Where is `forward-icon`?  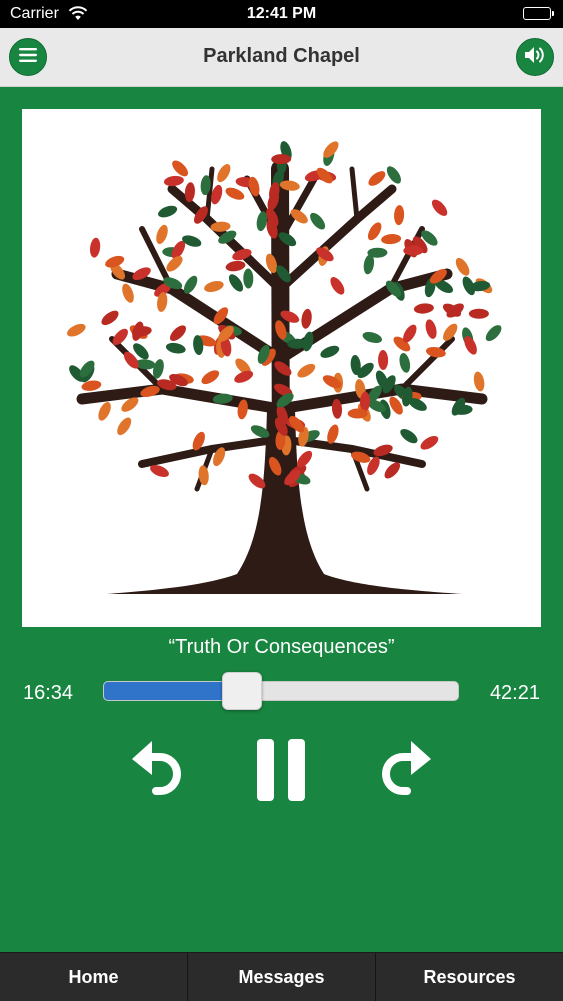 forward-icon is located at coordinates (407, 772).